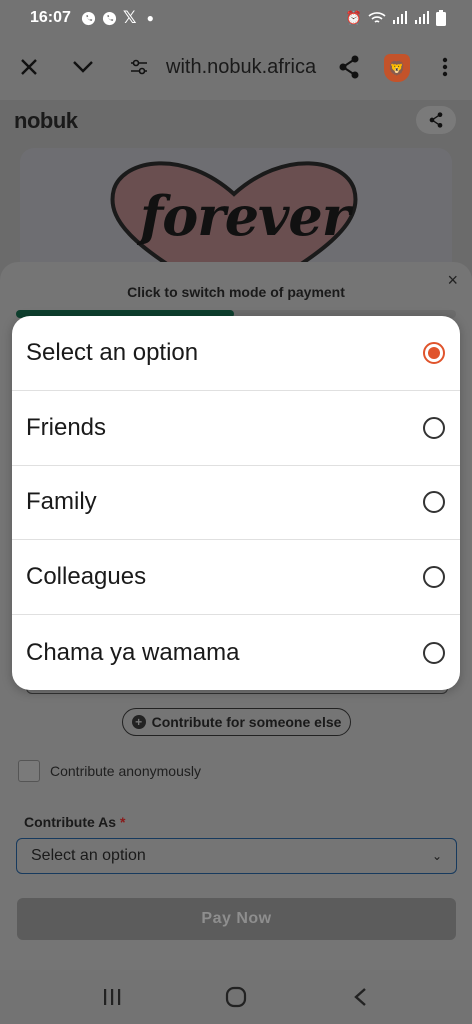 This screenshot has width=472, height=1024. I want to click on recents-icon, so click(112, 997).